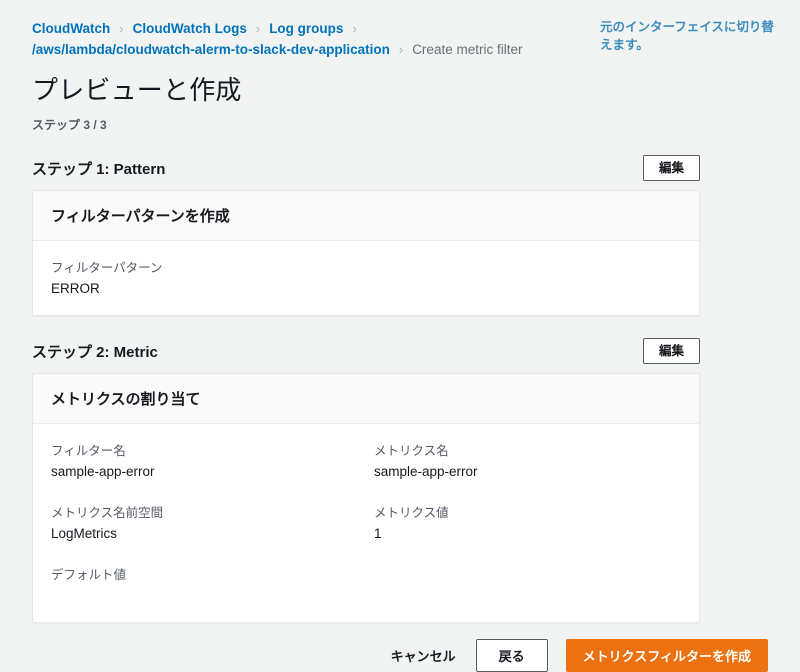 The height and width of the screenshot is (672, 800). What do you see at coordinates (71, 28) in the screenshot?
I see `breadcrumb-item: CloudWatch` at bounding box center [71, 28].